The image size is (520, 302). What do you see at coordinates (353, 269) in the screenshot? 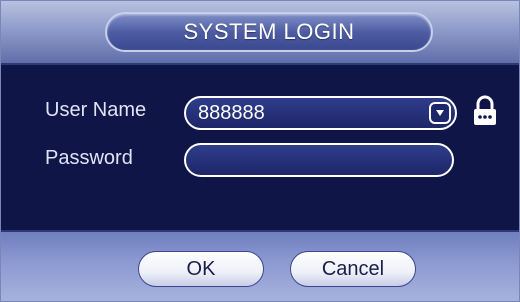
I see `cancel-button: Cancel` at bounding box center [353, 269].